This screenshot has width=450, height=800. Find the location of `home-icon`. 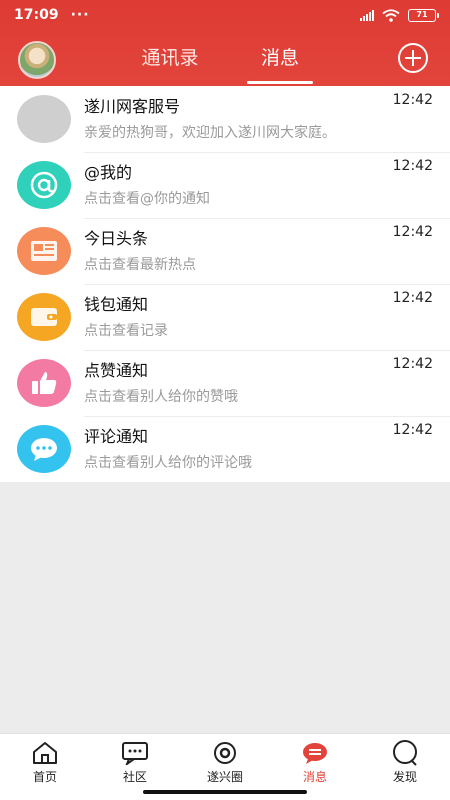

home-icon is located at coordinates (45, 753).